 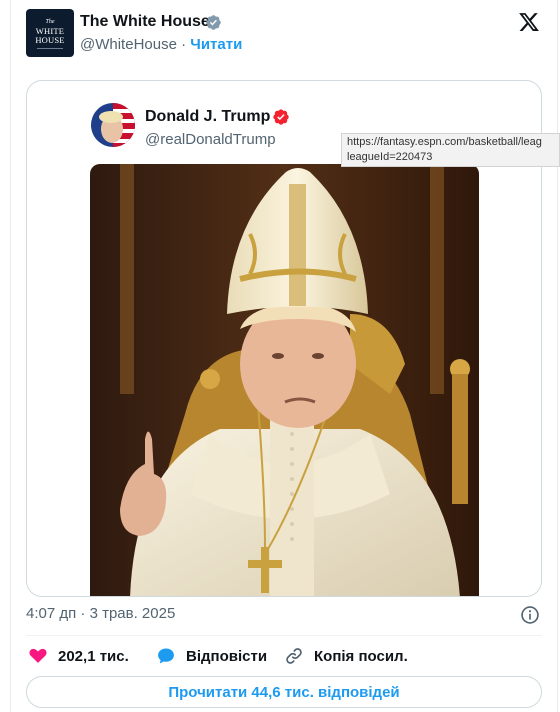 I want to click on heart-icon, so click(x=38, y=655).